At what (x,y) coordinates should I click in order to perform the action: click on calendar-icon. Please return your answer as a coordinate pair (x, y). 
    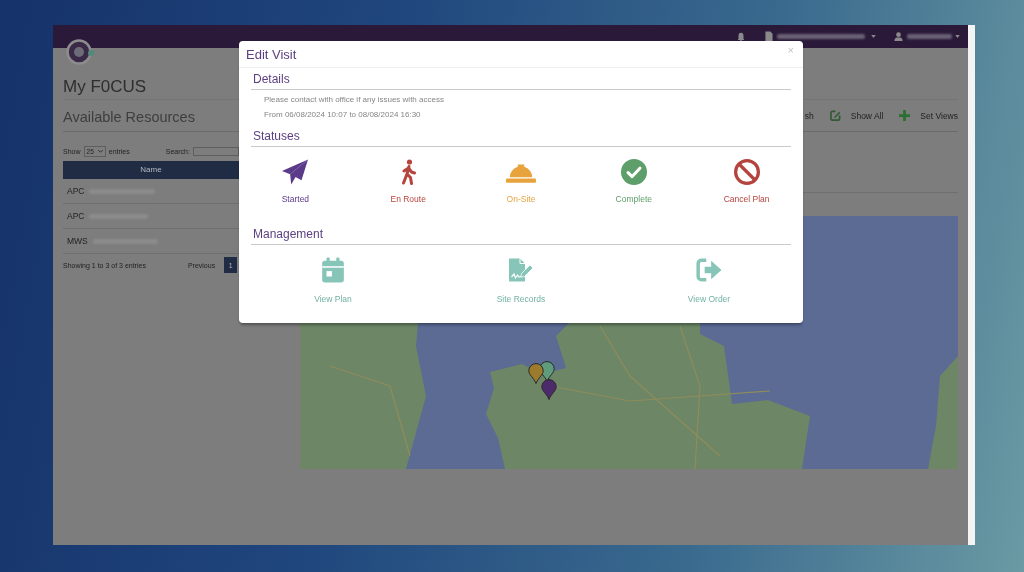
    Looking at the image, I should click on (333, 270).